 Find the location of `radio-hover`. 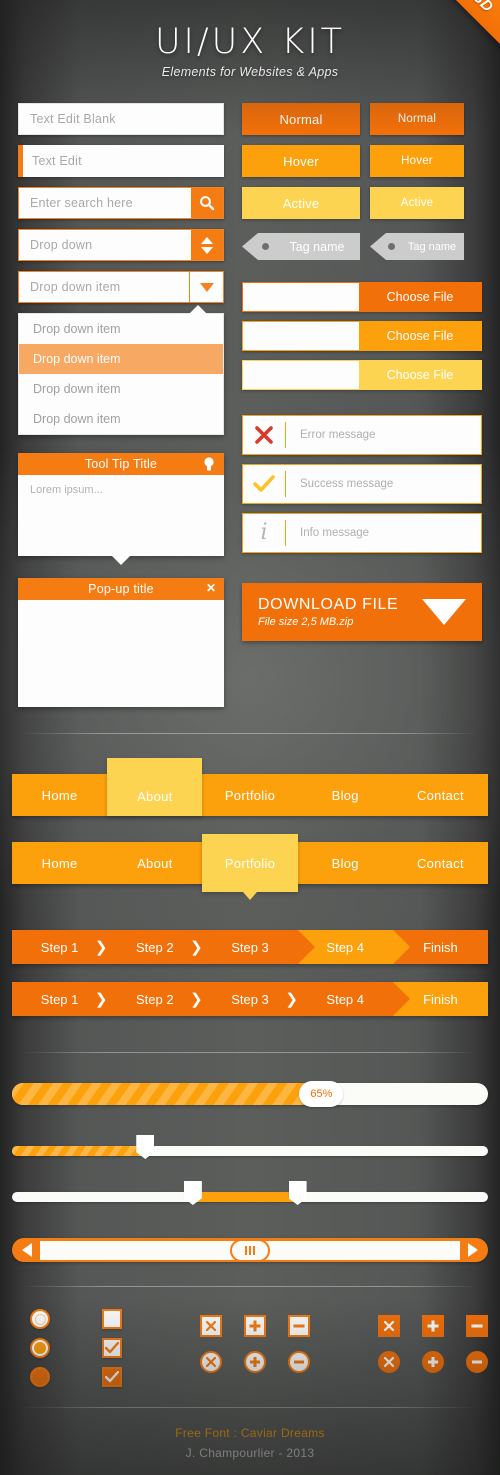

radio-hover is located at coordinates (40, 1348).